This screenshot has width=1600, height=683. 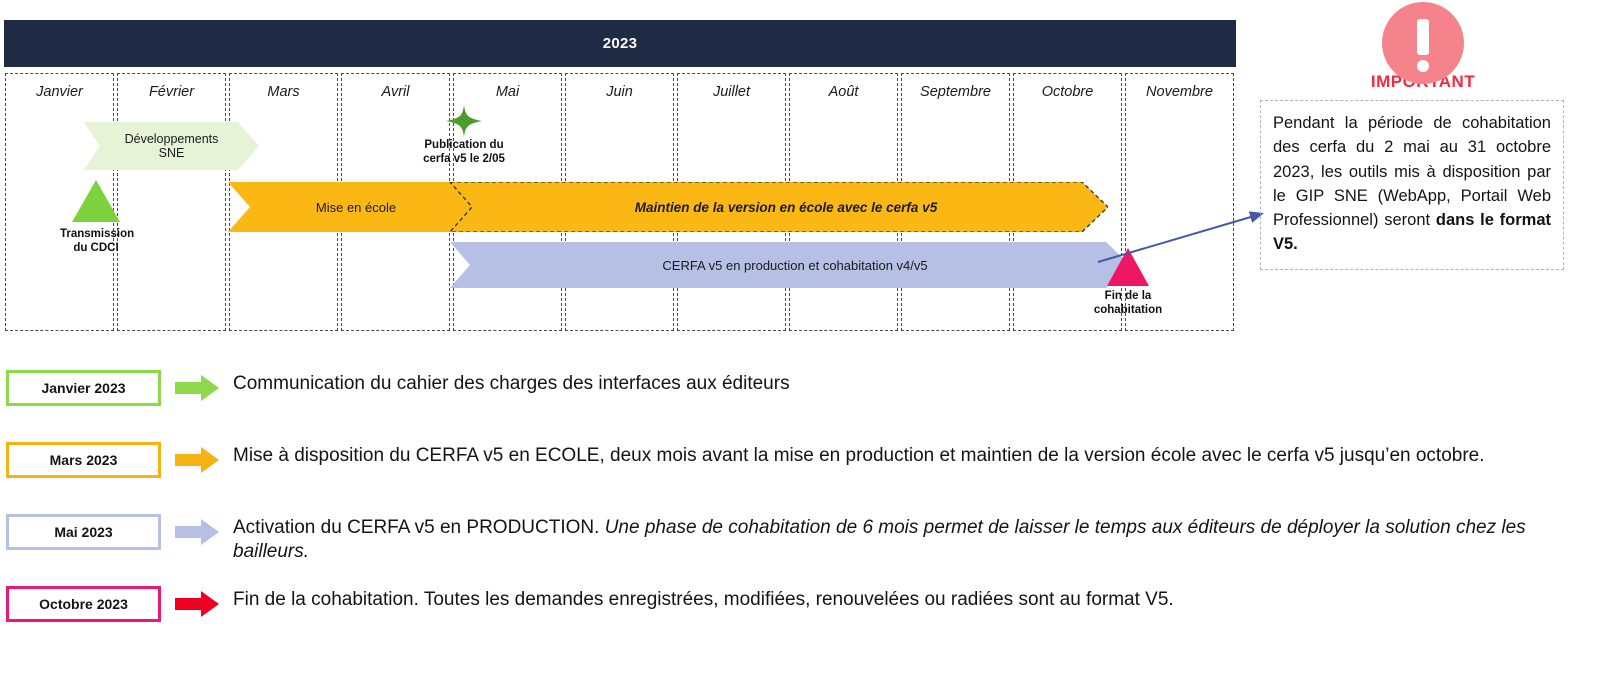 What do you see at coordinates (464, 145) in the screenshot?
I see `publication-line1: Publication du` at bounding box center [464, 145].